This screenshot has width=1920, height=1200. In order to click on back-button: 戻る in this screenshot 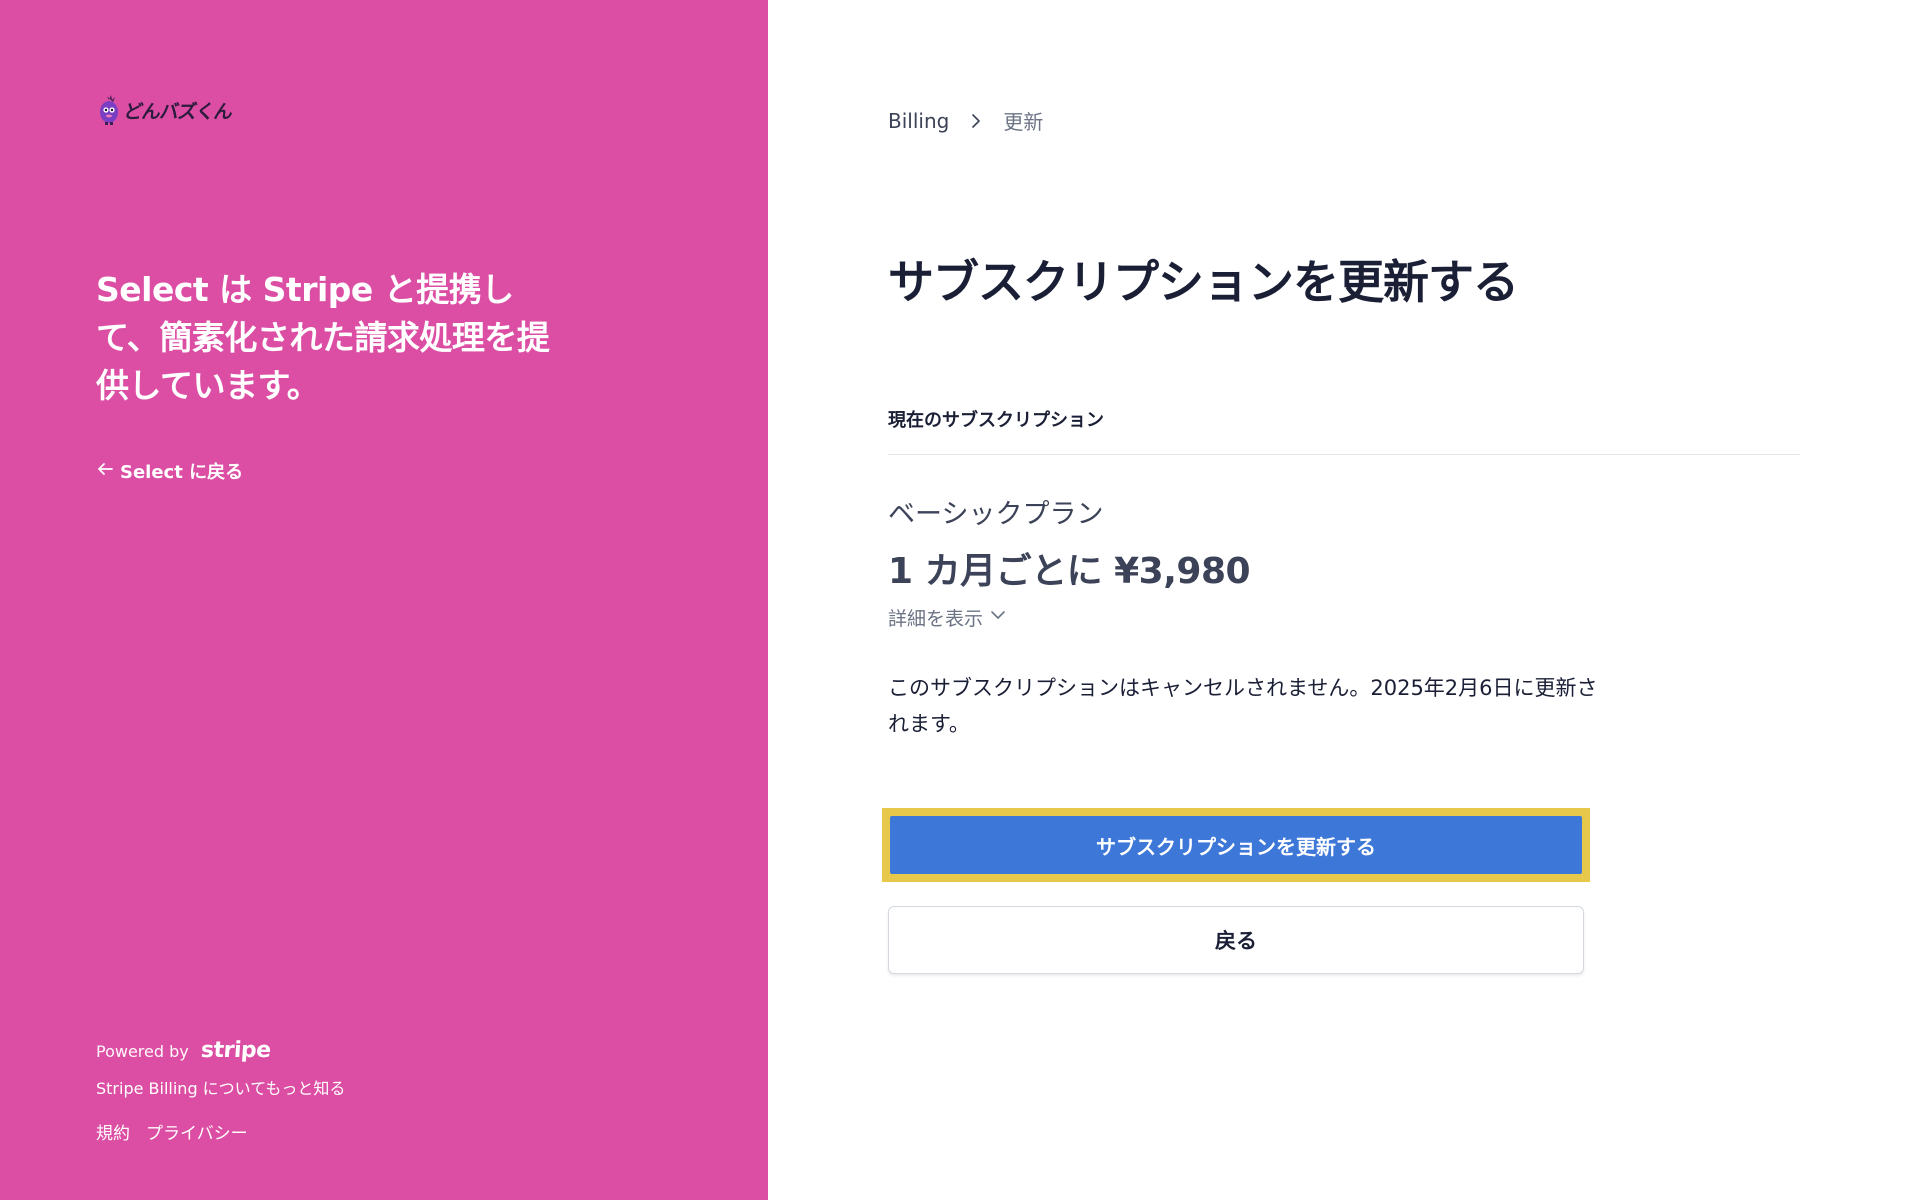, I will do `click(1236, 940)`.